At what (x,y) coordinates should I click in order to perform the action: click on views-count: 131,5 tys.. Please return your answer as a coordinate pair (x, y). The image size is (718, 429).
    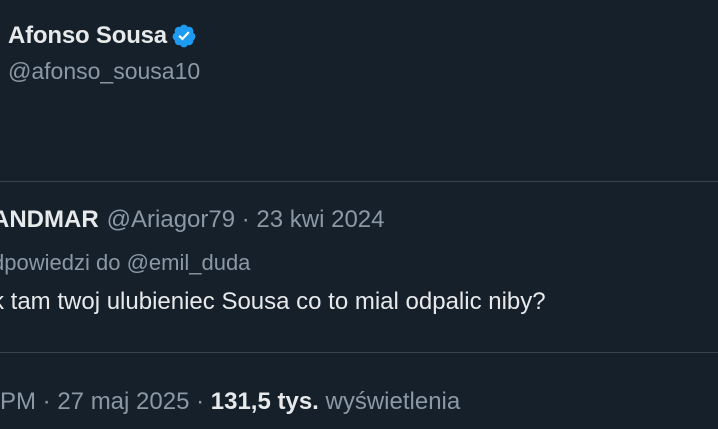
    Looking at the image, I should click on (264, 401).